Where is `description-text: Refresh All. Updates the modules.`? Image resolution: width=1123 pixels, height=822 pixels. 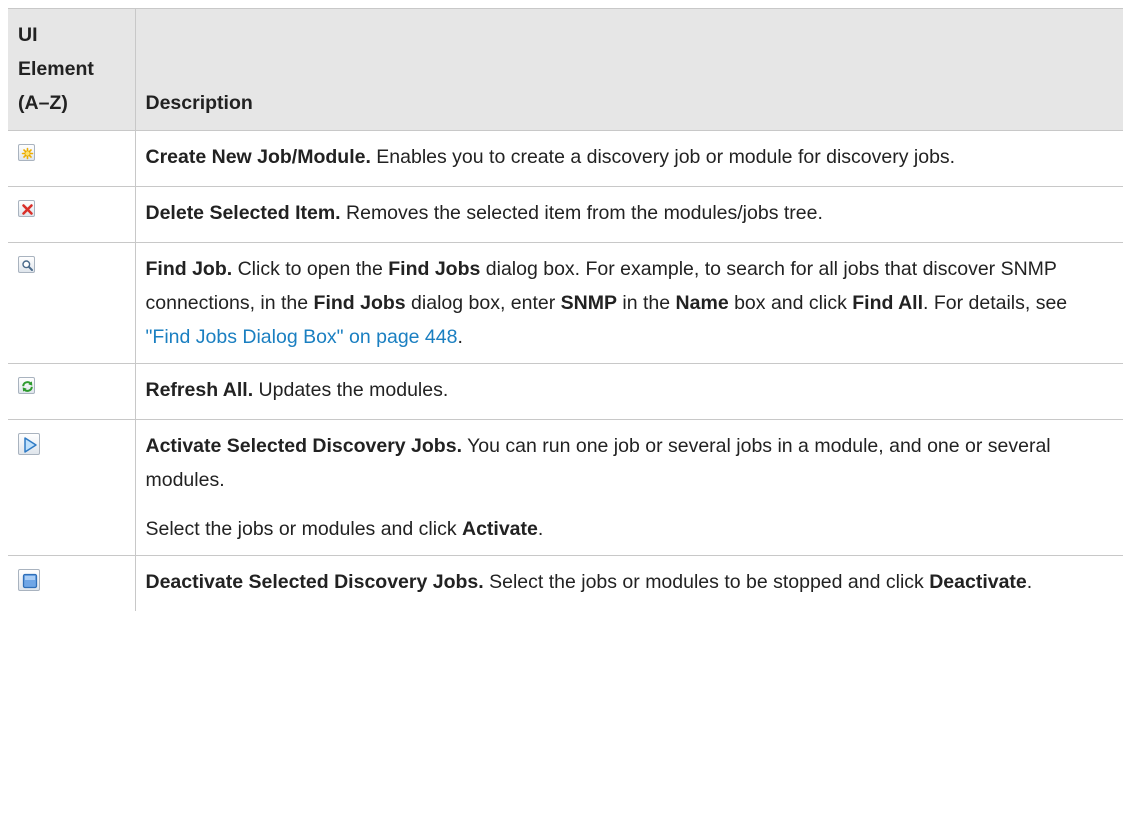
description-text: Refresh All. Updates the modules. is located at coordinates (297, 390).